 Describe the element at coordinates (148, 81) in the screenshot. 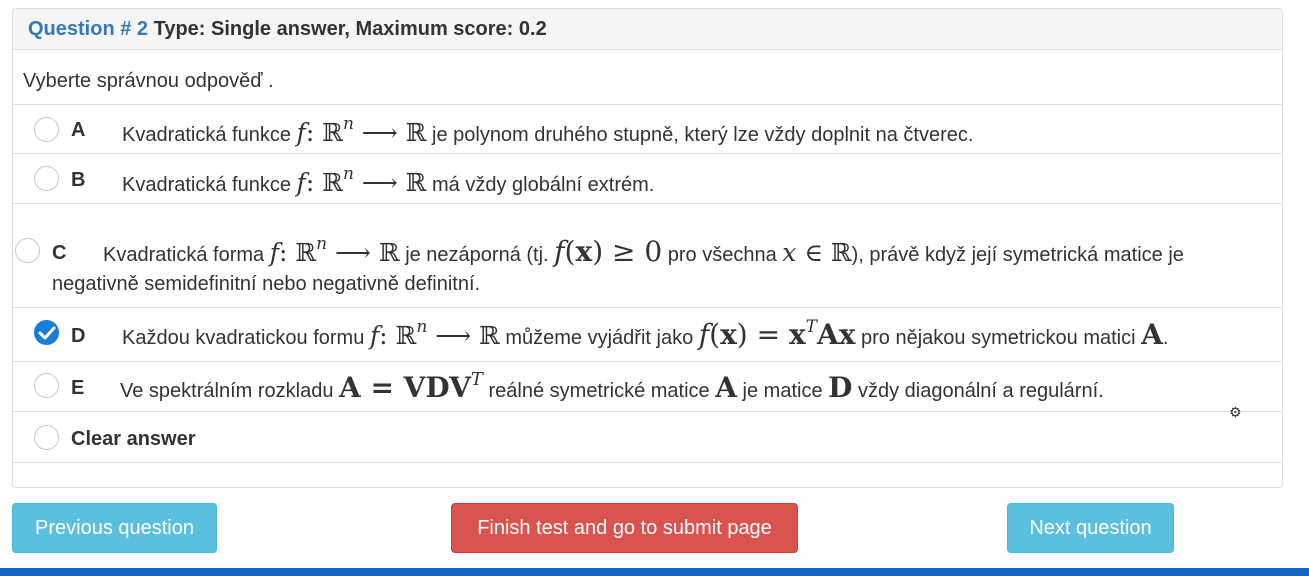

I see `question-instruction: Vyberte správnou odpověď .` at that location.